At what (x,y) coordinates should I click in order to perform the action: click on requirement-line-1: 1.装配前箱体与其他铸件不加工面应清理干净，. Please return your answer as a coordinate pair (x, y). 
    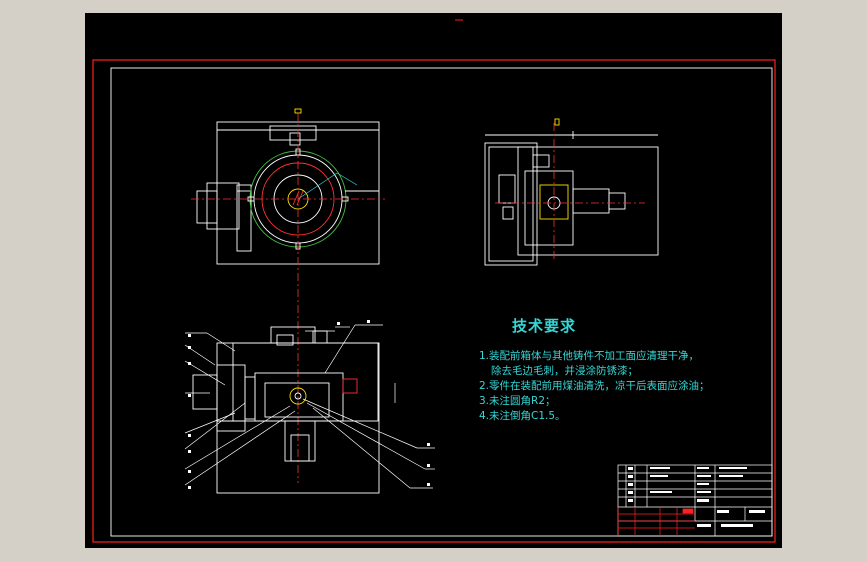
    Looking at the image, I should click on (589, 356).